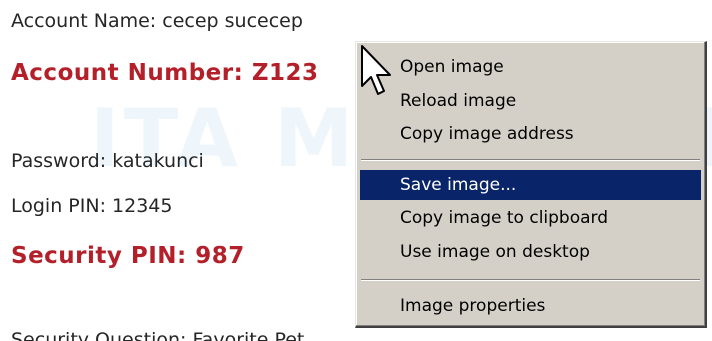 This screenshot has width=712, height=341. What do you see at coordinates (285, 73) in the screenshot?
I see `account-number-value: Z123` at bounding box center [285, 73].